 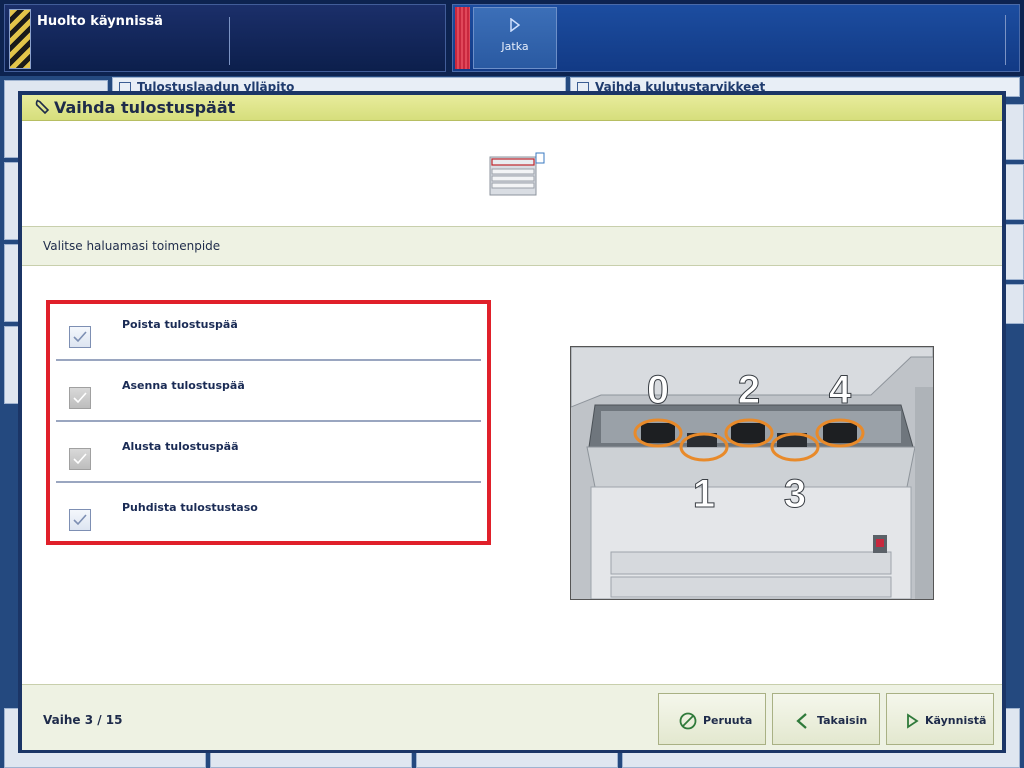 I want to click on instruction-text: Valitse haluamasi toimenpide, so click(x=132, y=246).